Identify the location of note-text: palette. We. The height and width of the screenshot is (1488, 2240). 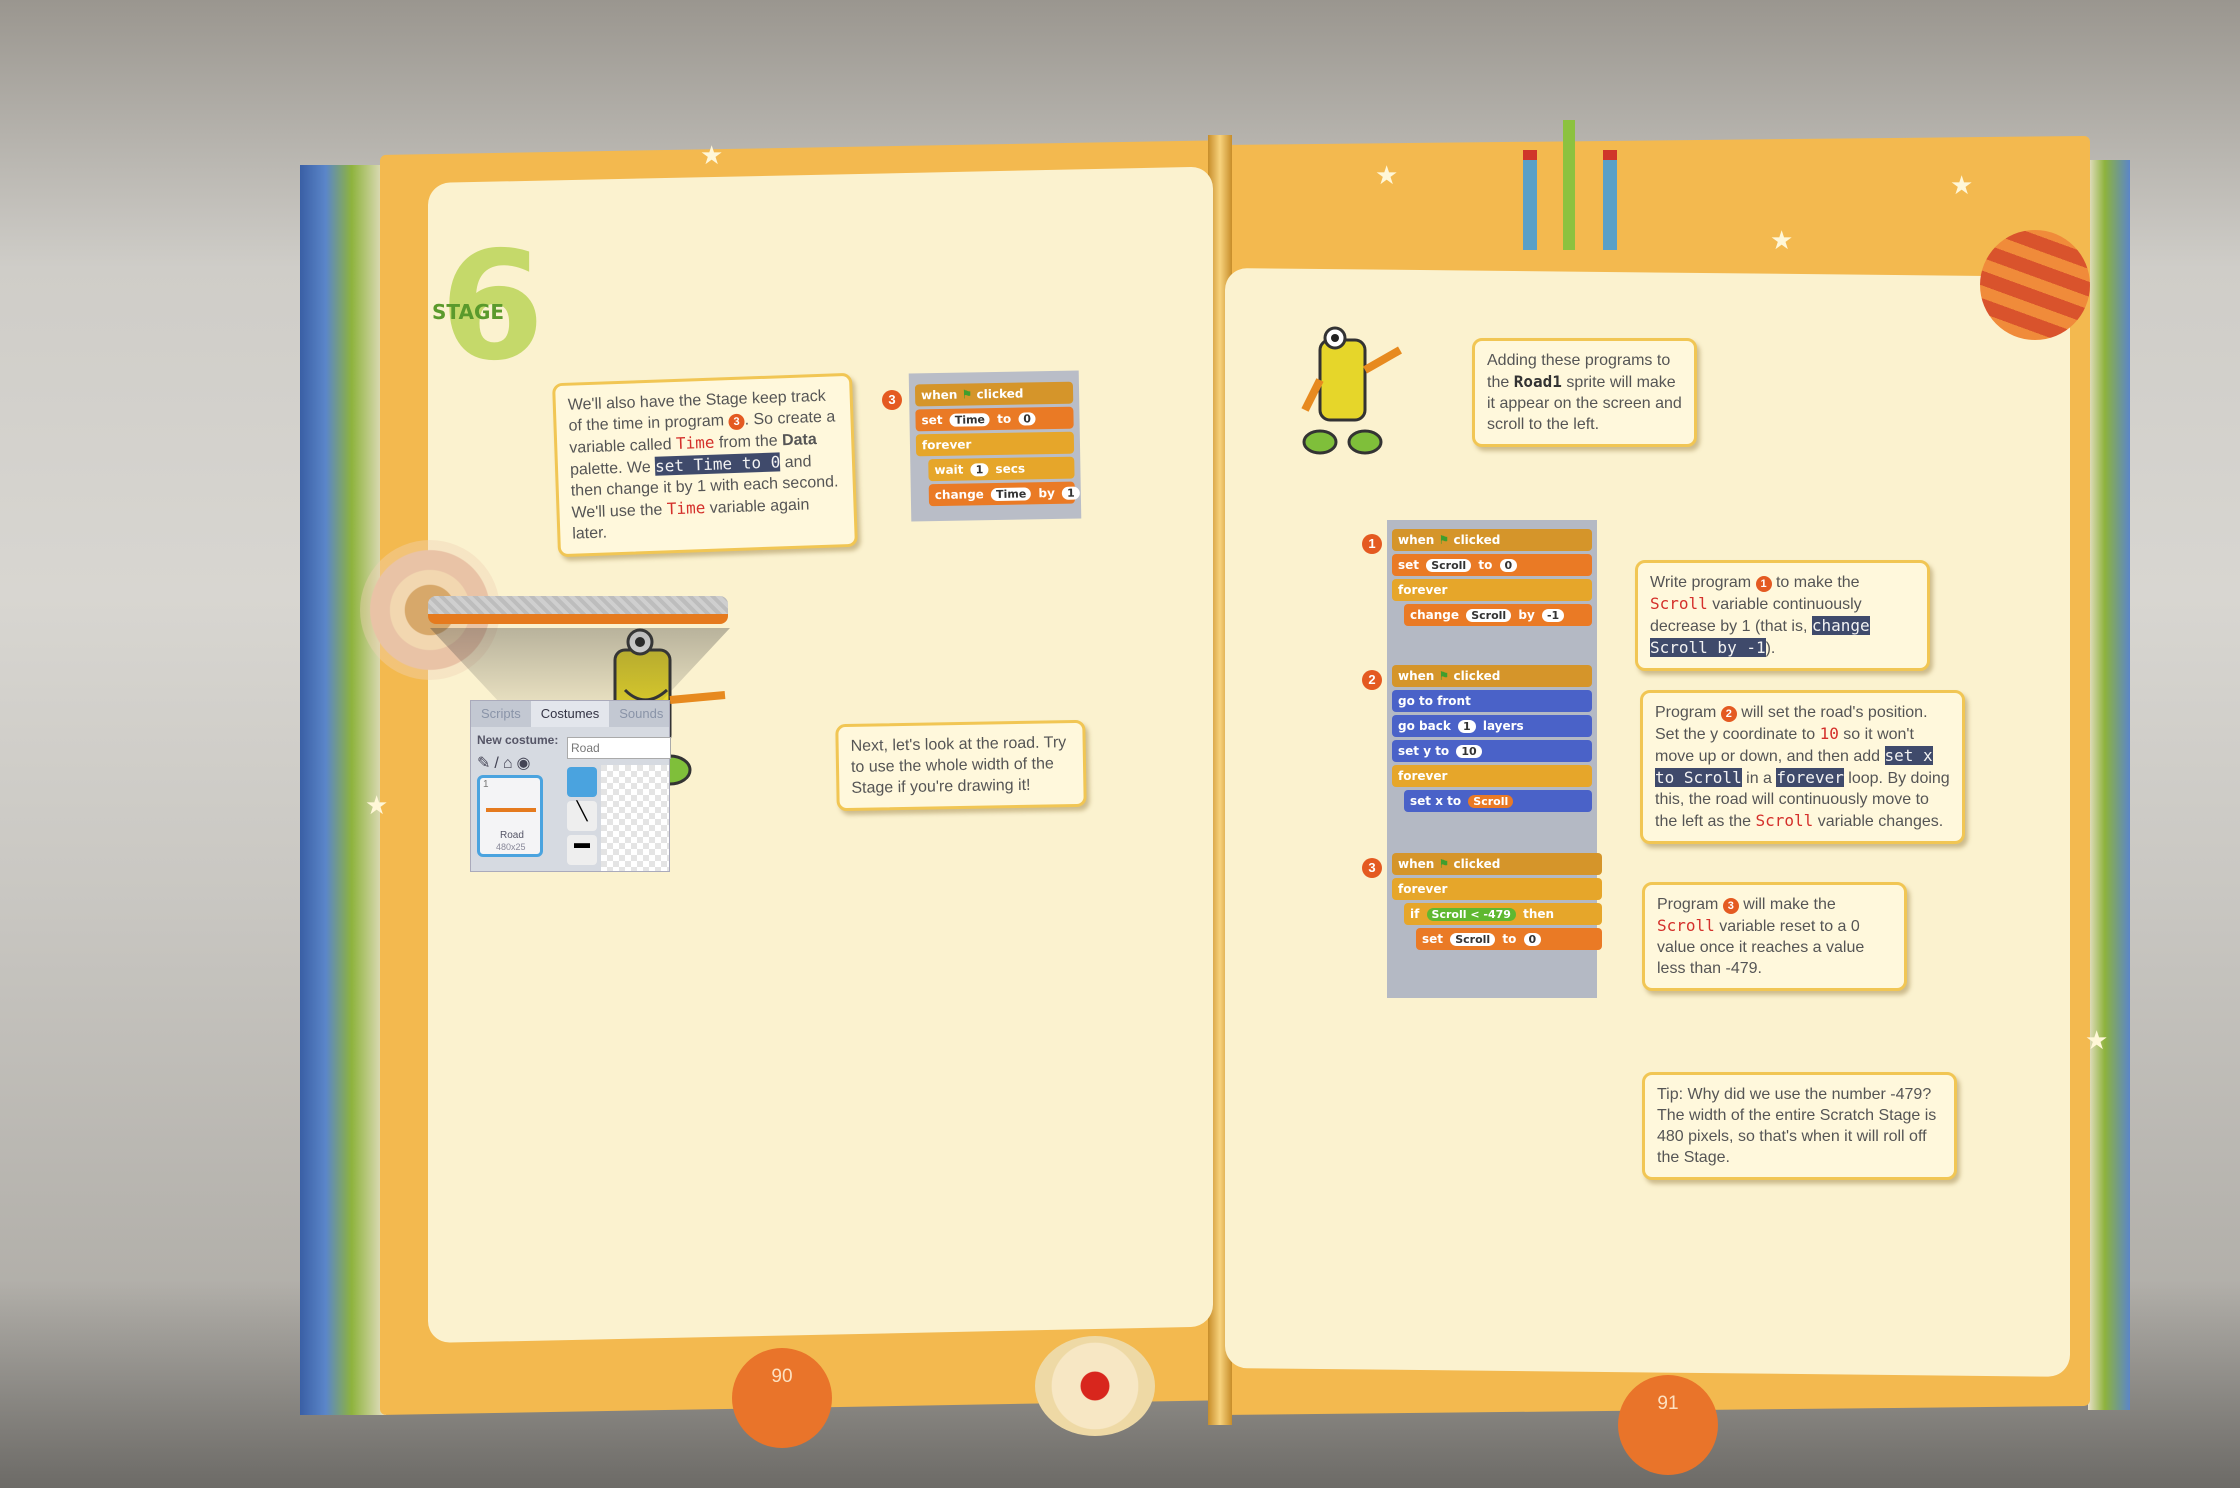
(610, 468).